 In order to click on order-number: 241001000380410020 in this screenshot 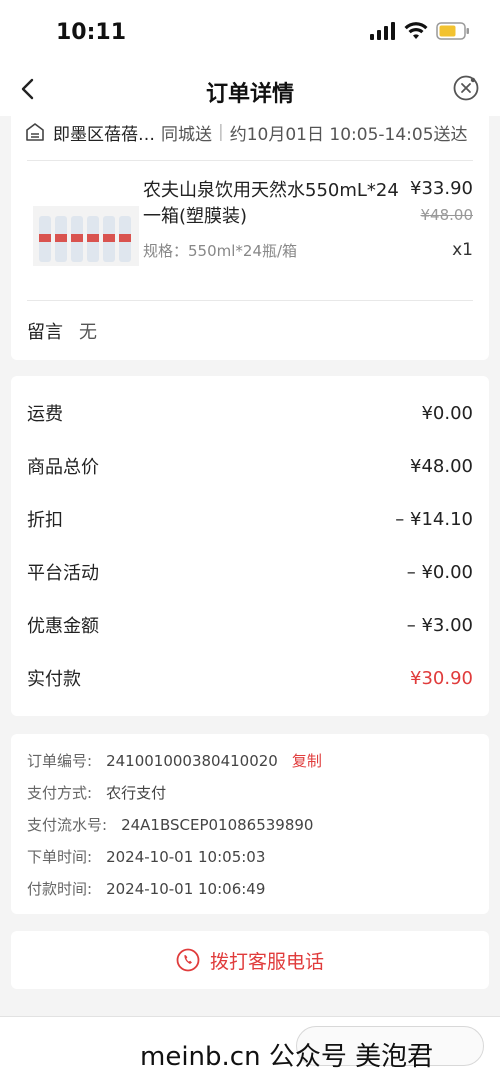, I will do `click(192, 761)`.